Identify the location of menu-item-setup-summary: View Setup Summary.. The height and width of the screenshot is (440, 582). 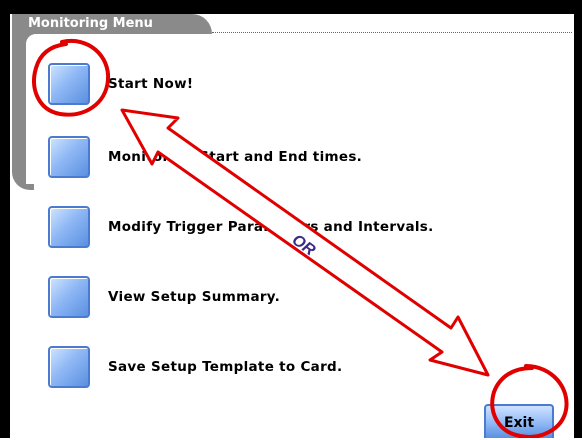
(164, 297).